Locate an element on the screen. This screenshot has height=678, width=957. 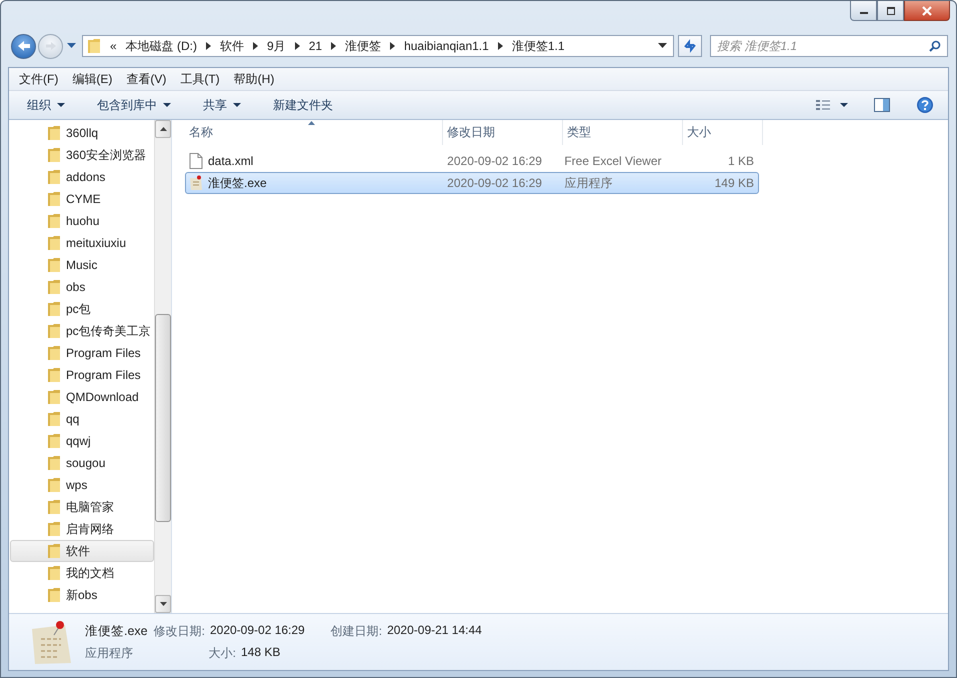
toolbar-button: 共享 is located at coordinates (222, 105).